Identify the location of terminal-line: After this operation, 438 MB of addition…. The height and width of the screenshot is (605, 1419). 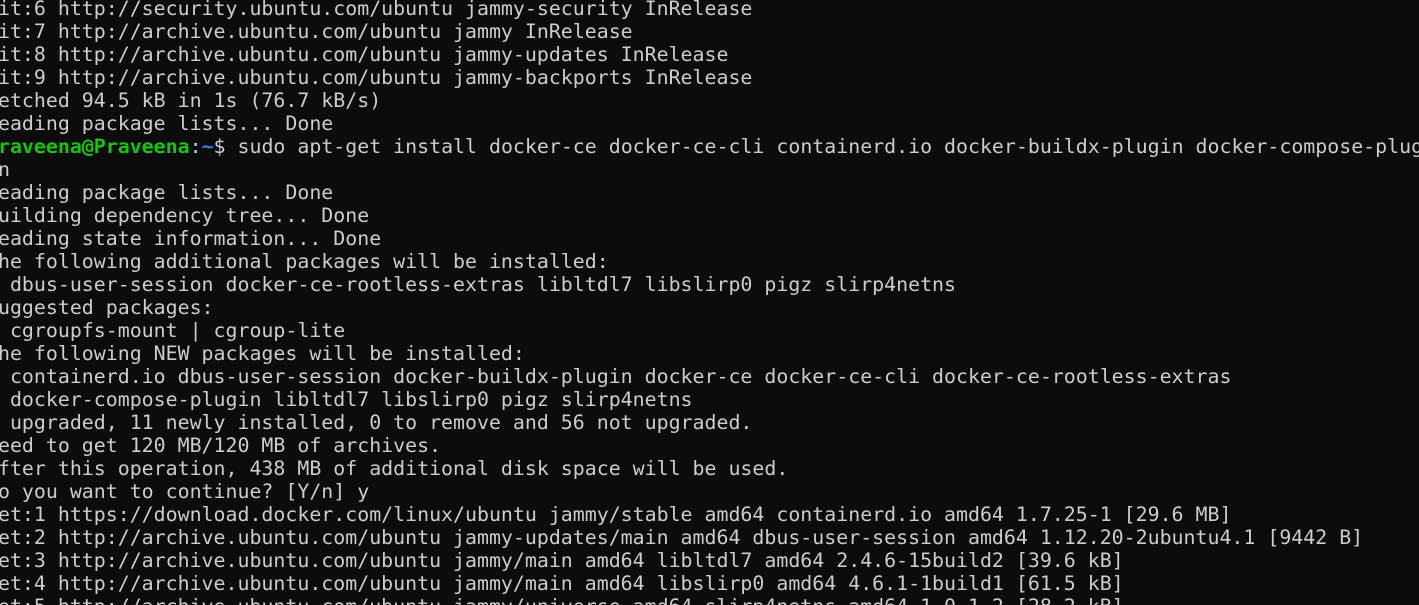
(394, 468).